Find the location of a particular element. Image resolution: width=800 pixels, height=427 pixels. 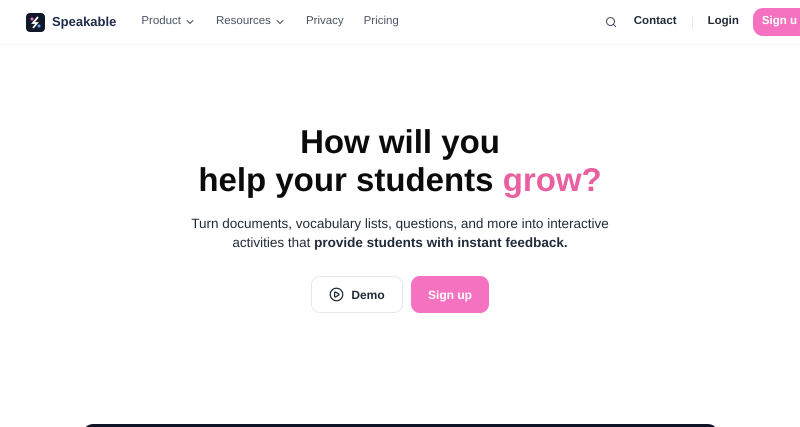

contact-link: Contact is located at coordinates (655, 22).